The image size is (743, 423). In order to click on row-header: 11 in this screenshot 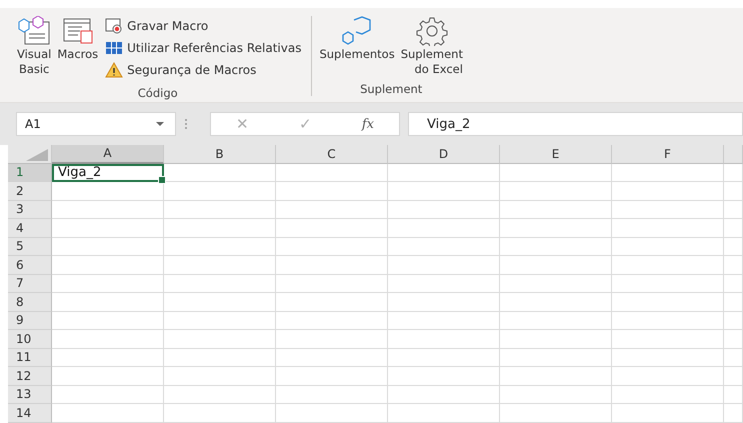, I will do `click(30, 357)`.